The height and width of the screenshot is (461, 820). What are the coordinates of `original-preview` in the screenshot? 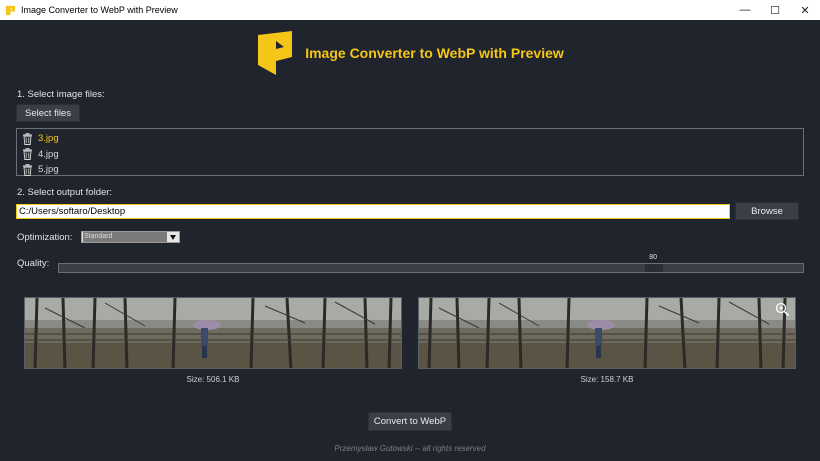 It's located at (213, 333).